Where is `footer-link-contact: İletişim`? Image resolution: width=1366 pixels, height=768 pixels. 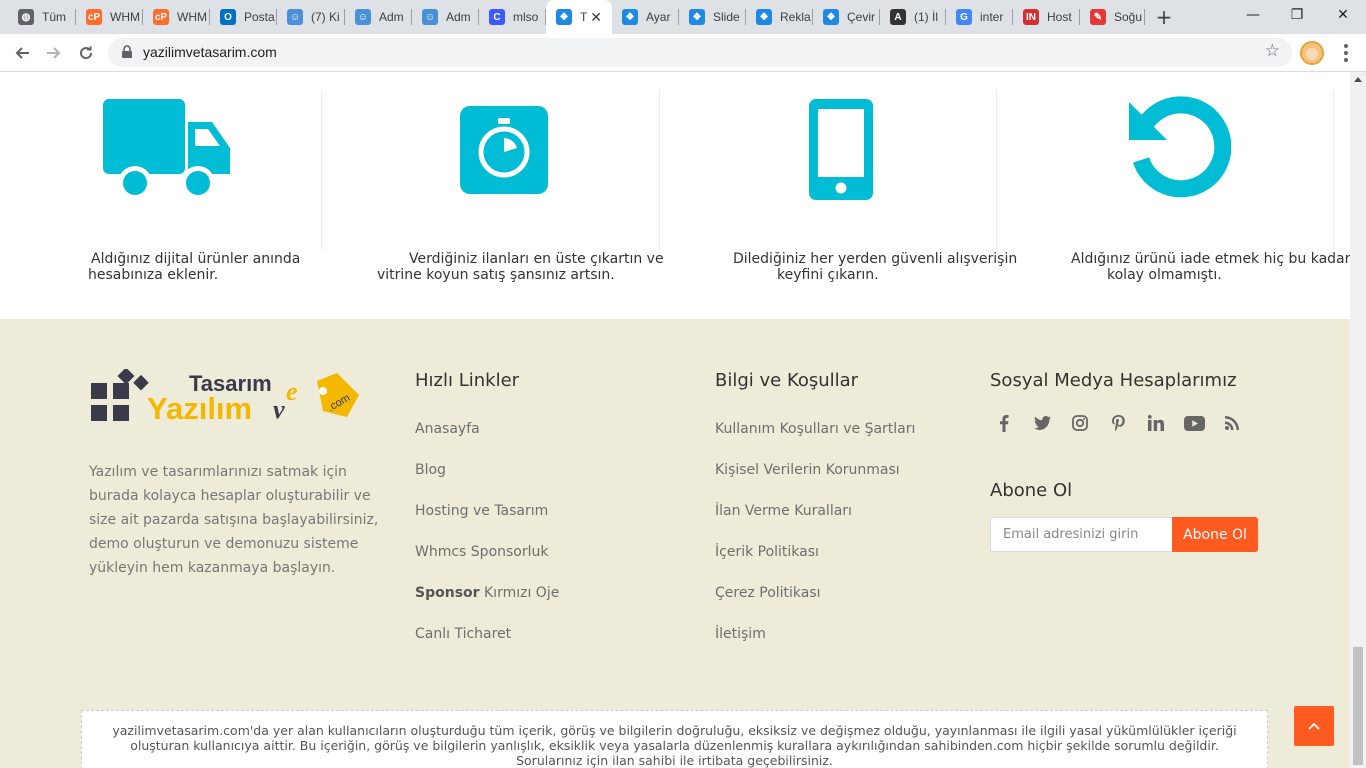 footer-link-contact: İletişim is located at coordinates (740, 634).